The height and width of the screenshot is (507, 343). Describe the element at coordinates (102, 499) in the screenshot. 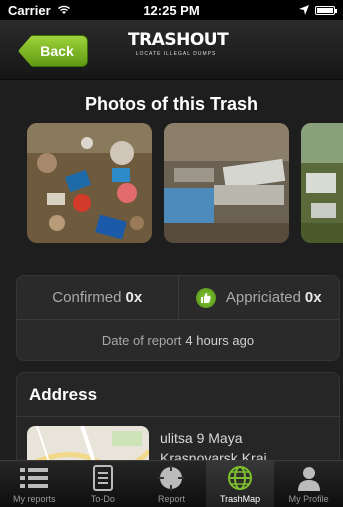

I see `tab-label-to-do: To-Do` at that location.